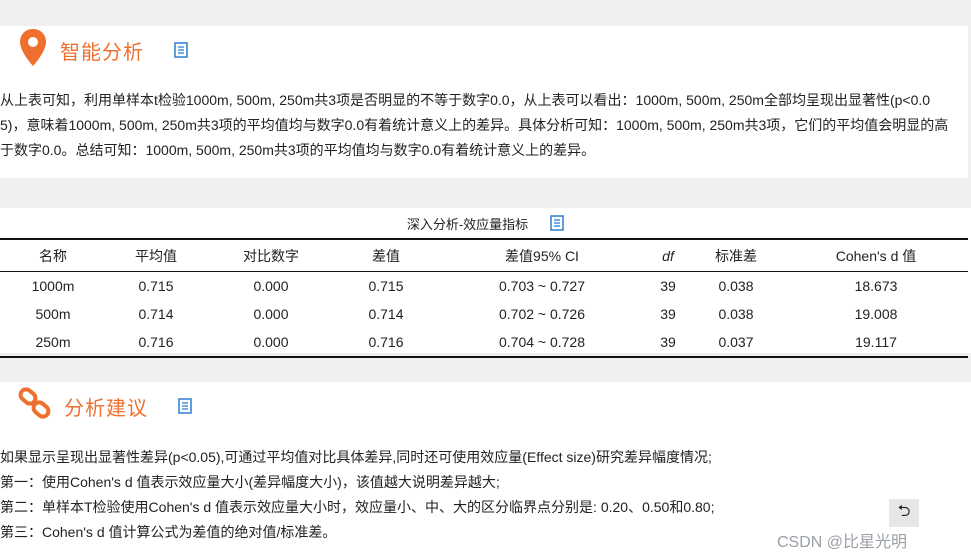  I want to click on return-arrow-icon: ⮌, so click(904, 511).